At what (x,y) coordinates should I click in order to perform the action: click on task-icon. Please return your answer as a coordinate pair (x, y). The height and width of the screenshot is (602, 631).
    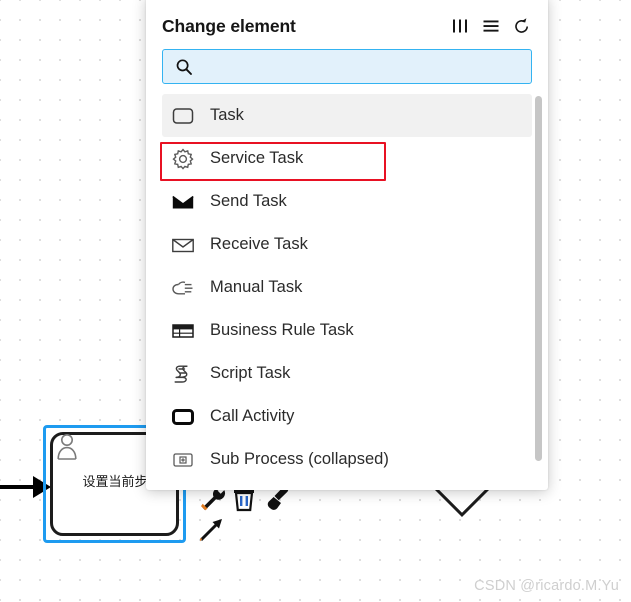
    Looking at the image, I should click on (183, 116).